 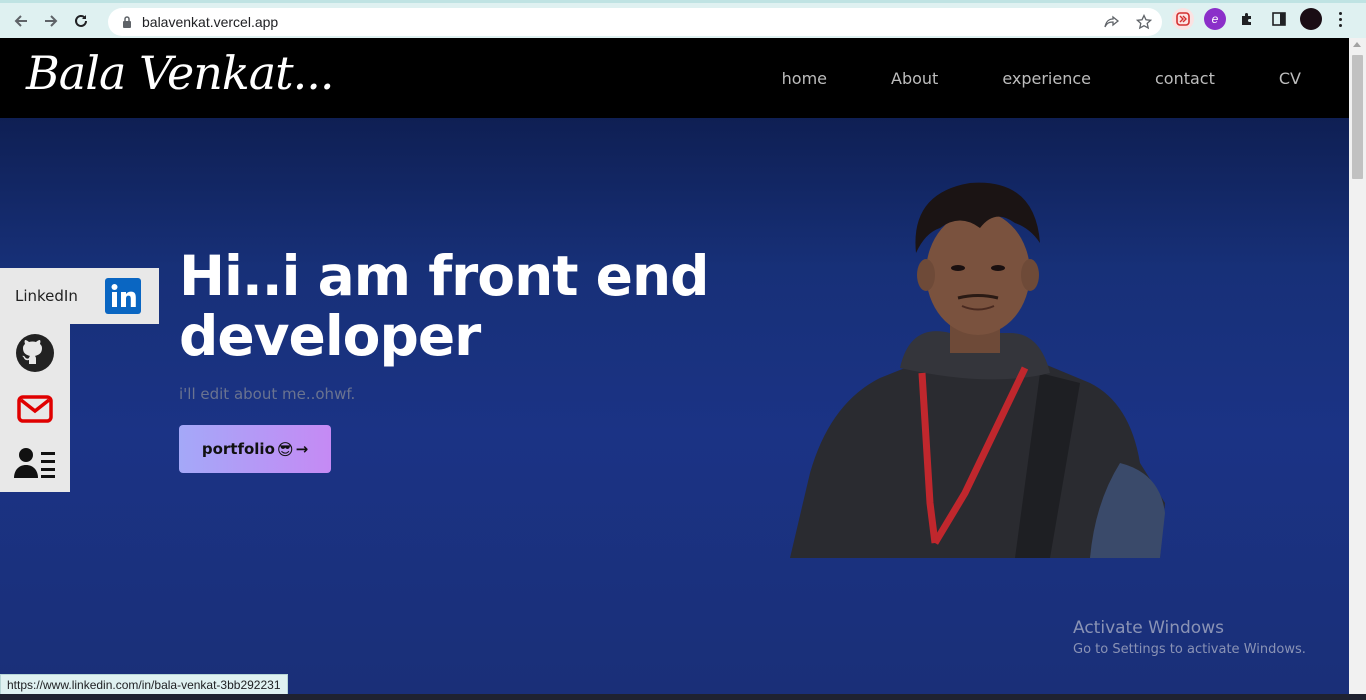 I want to click on nav-cv: CV, so click(x=1290, y=78).